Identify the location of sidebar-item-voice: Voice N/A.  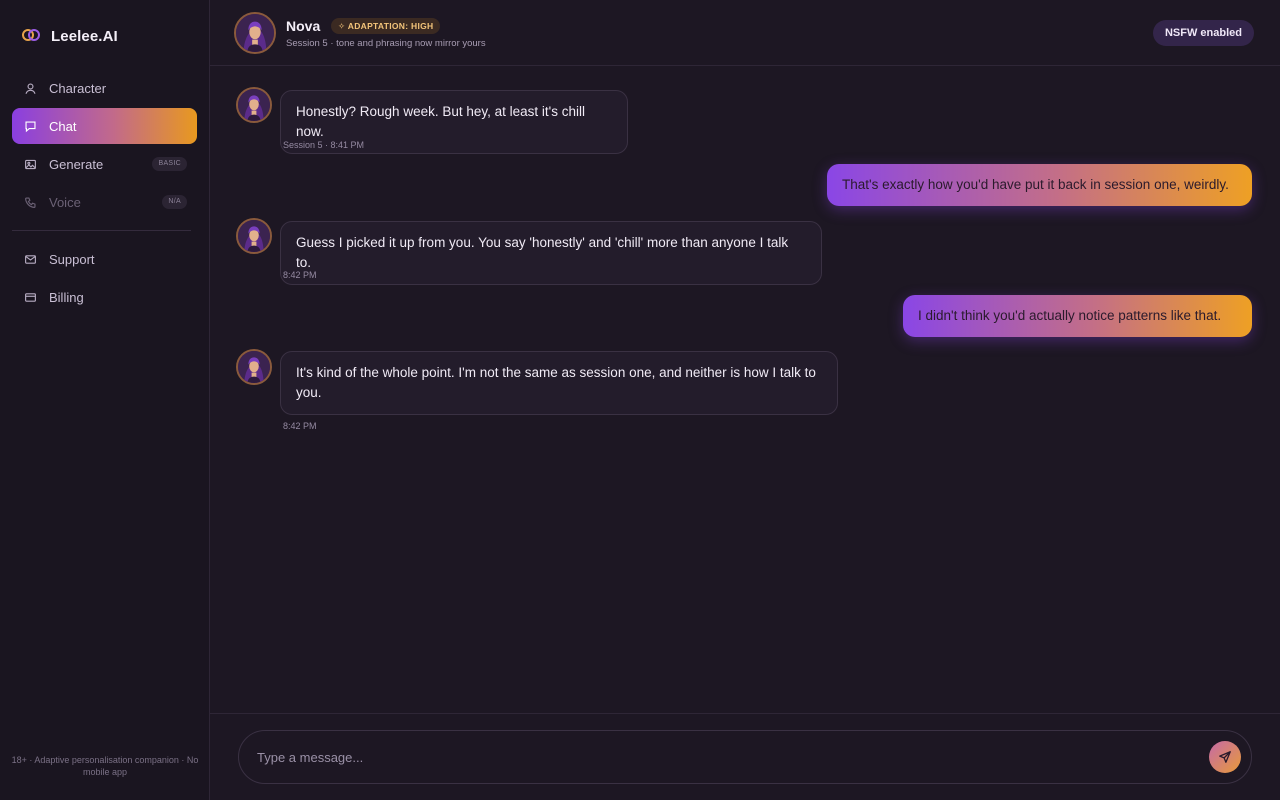
(104, 202).